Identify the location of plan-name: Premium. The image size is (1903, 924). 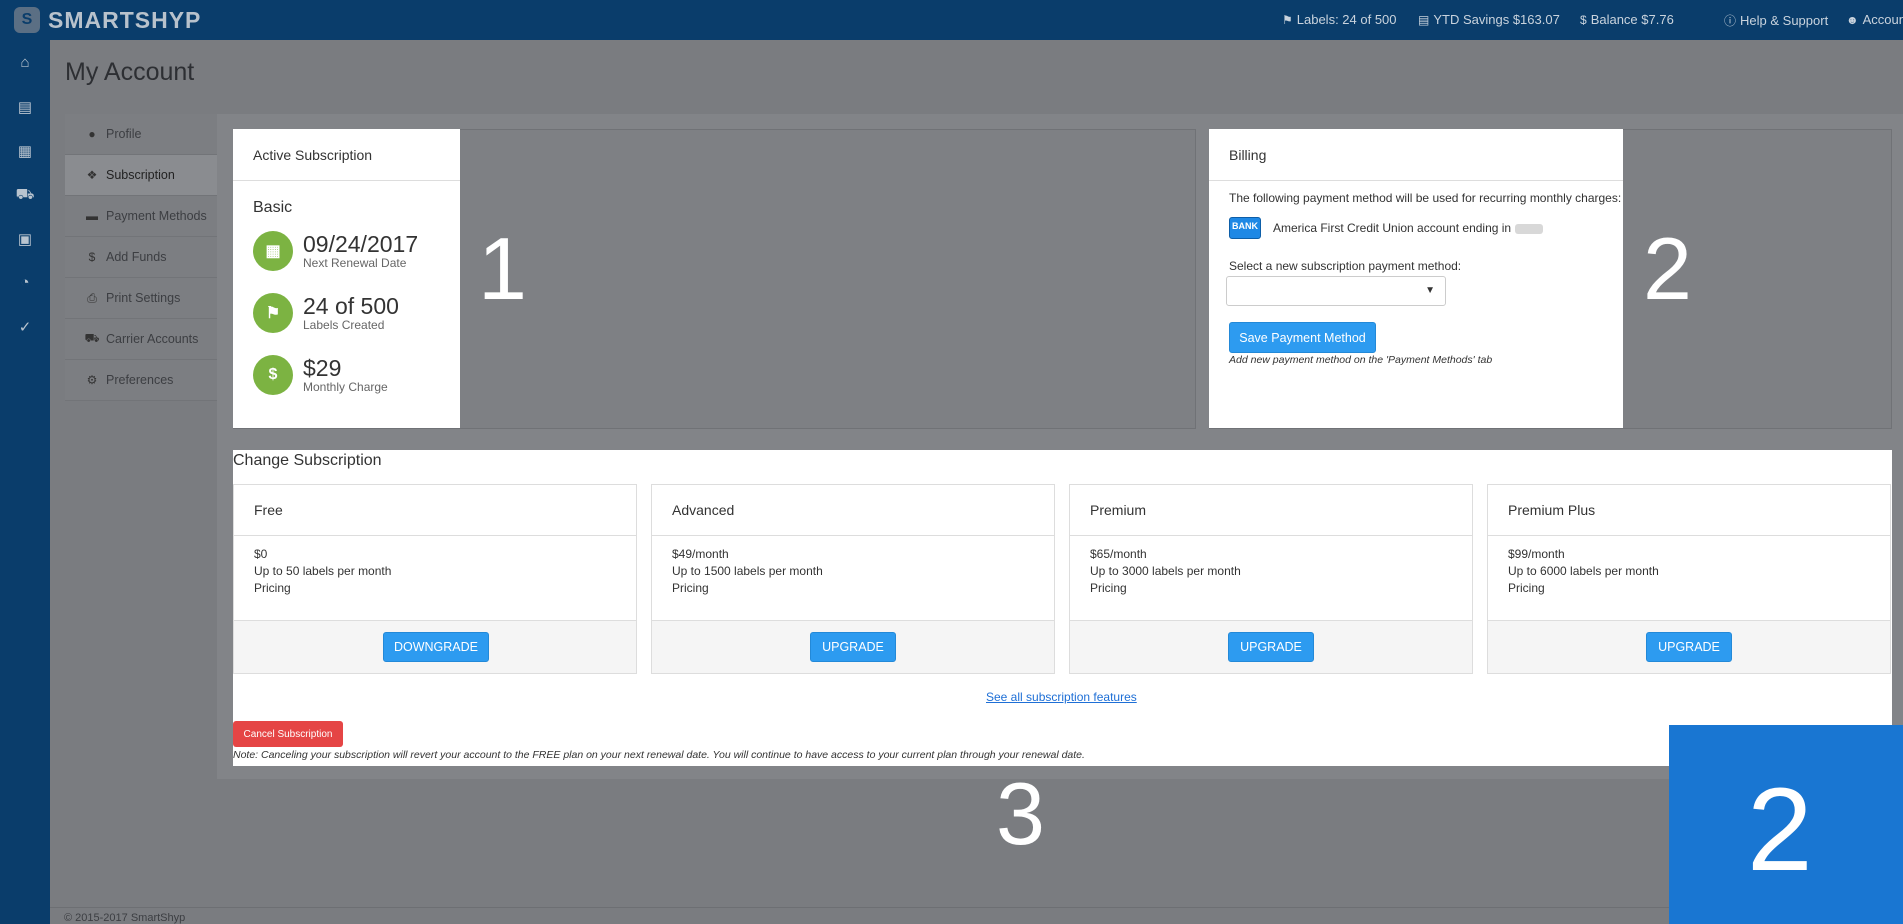
(1271, 510).